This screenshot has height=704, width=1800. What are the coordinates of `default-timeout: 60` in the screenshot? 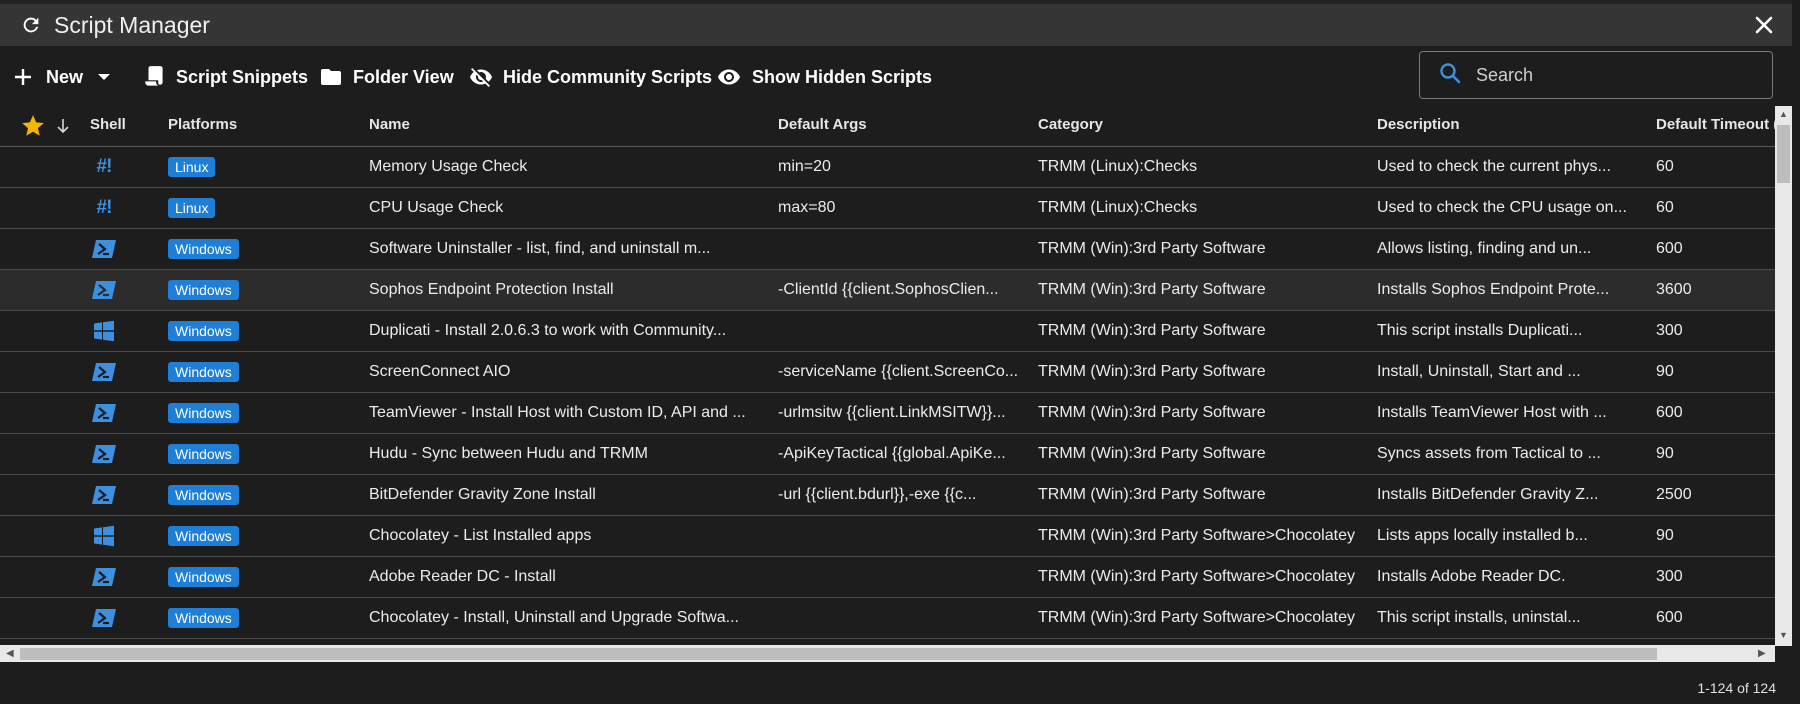 It's located at (1665, 166).